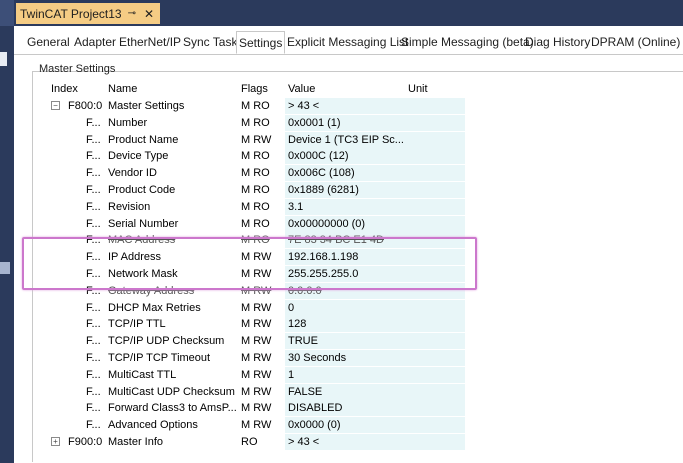 The image size is (683, 463). I want to click on table-row: F... TCP/IP TCP Timeout M RW 30 Seconds, so click(348, 358).